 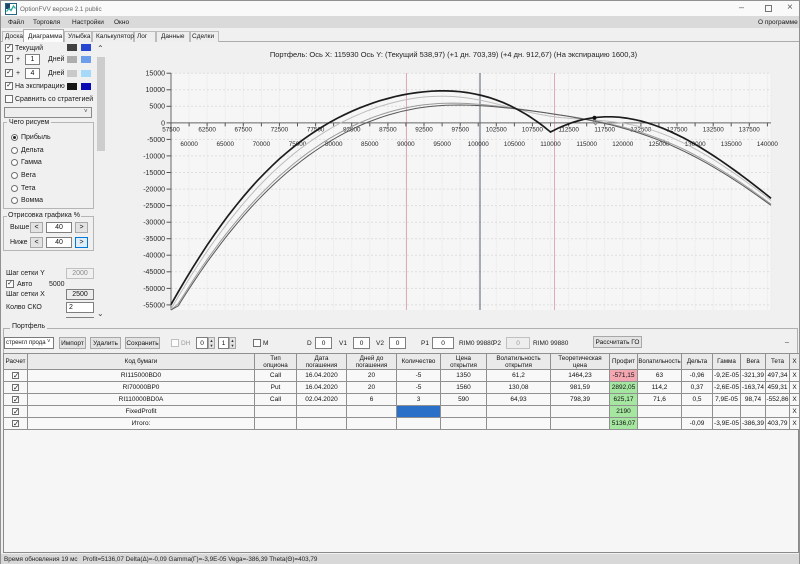 What do you see at coordinates (424, 130) in the screenshot?
I see `svg-text: 92500` at bounding box center [424, 130].